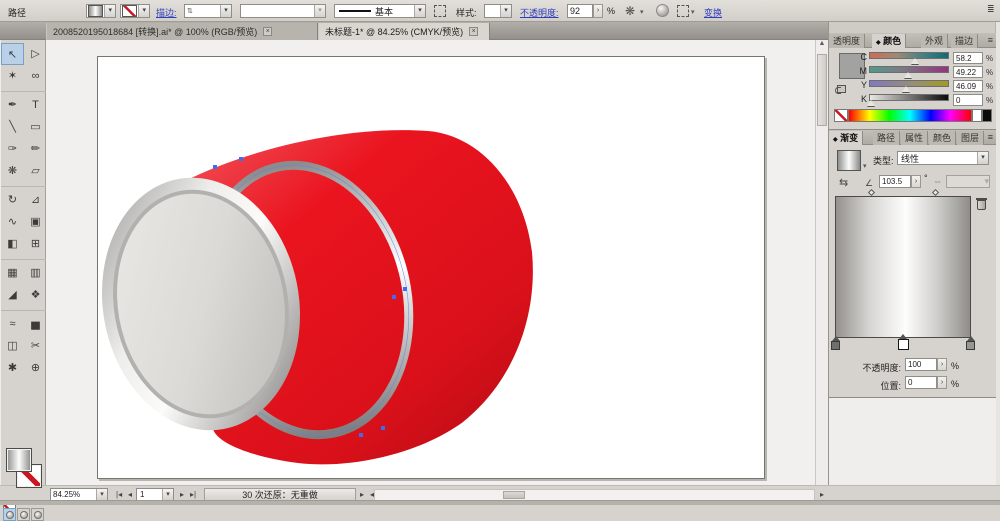 The width and height of the screenshot is (1000, 521). I want to click on stop-position-input: 0, so click(921, 382).